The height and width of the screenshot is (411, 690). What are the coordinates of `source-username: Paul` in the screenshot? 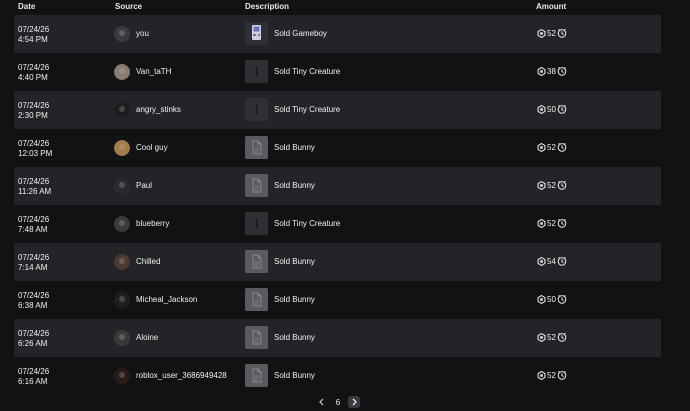 It's located at (144, 185).